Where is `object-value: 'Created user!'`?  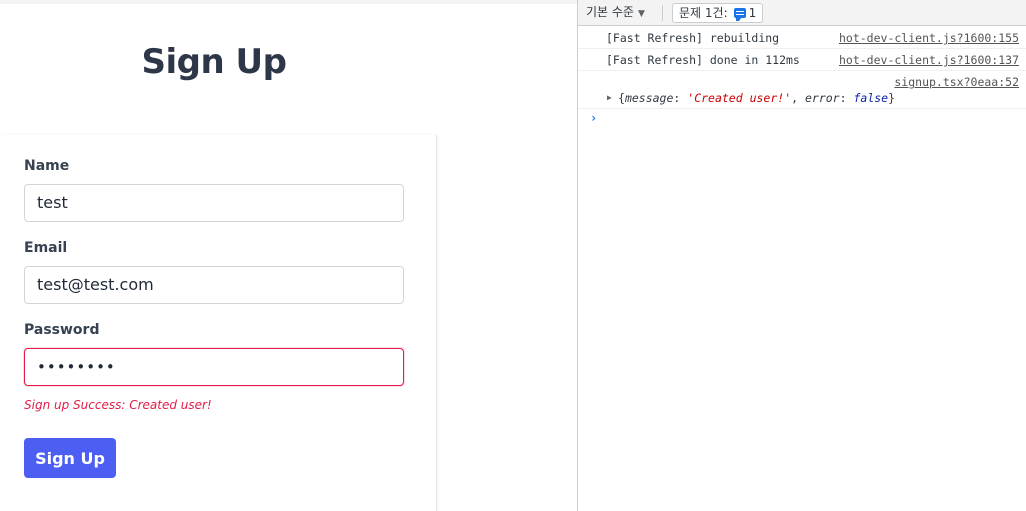 object-value: 'Created user!' is located at coordinates (739, 98).